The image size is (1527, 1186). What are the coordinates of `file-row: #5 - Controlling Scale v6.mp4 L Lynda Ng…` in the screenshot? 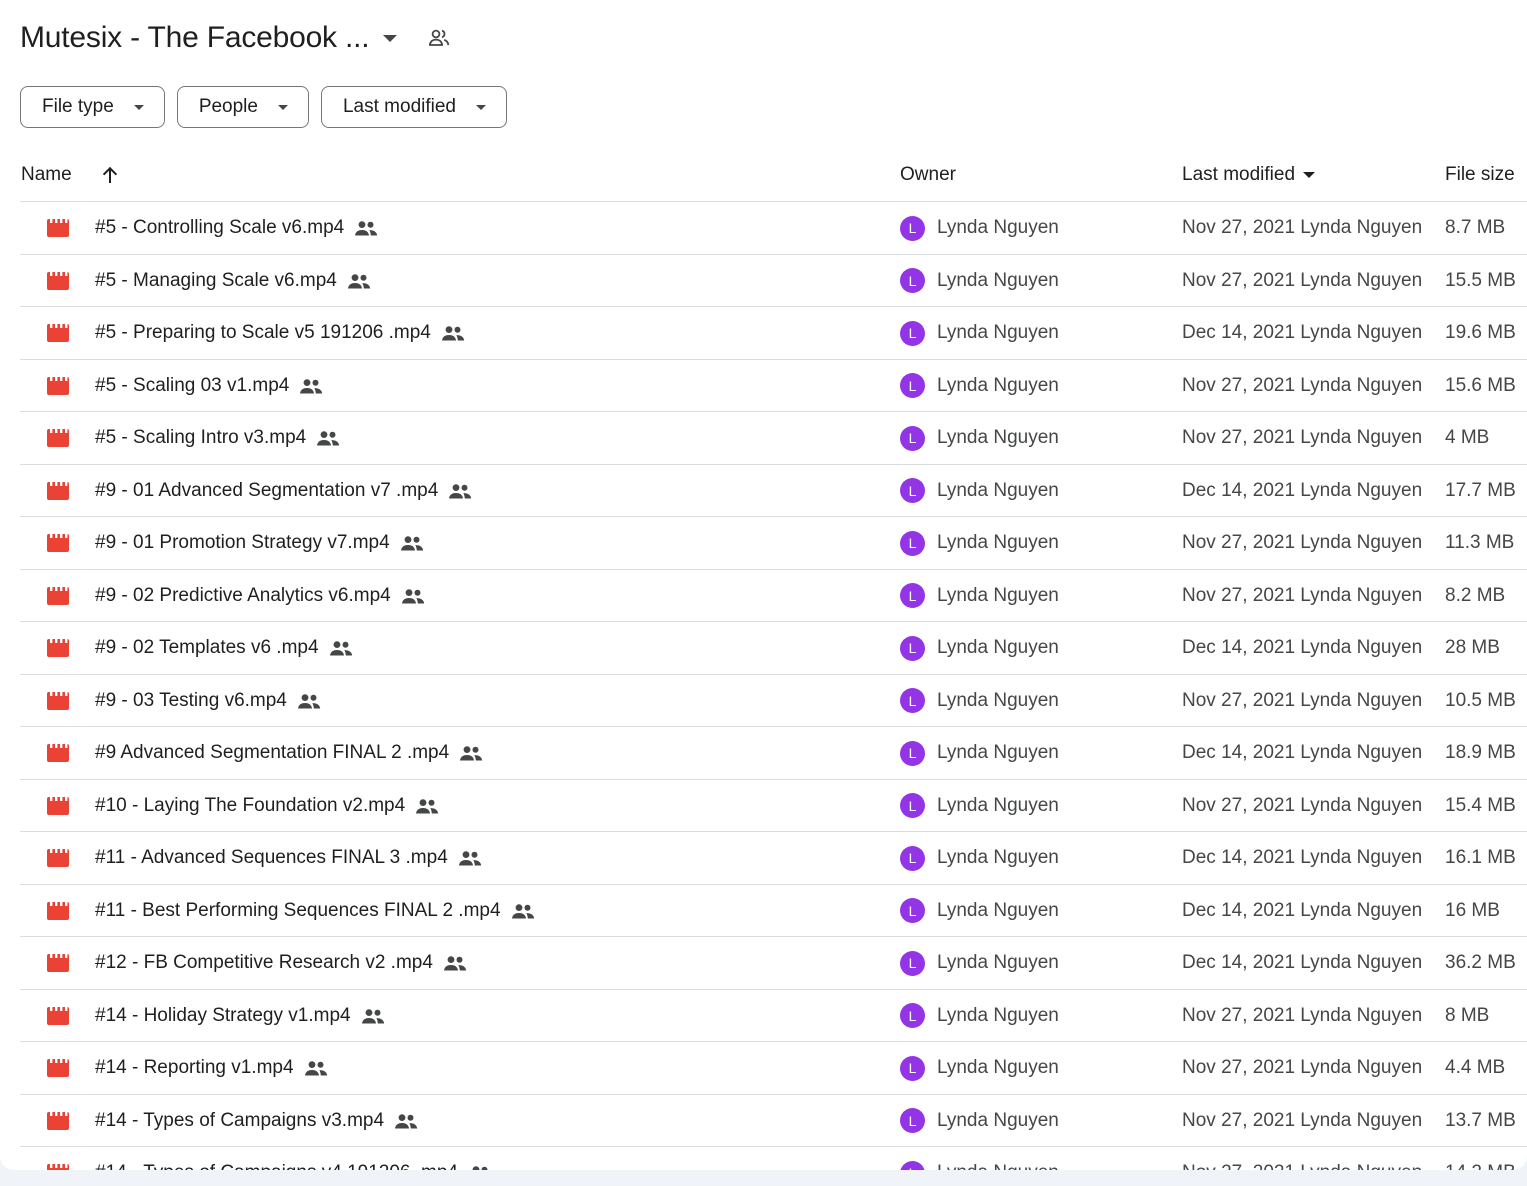 It's located at (773, 228).